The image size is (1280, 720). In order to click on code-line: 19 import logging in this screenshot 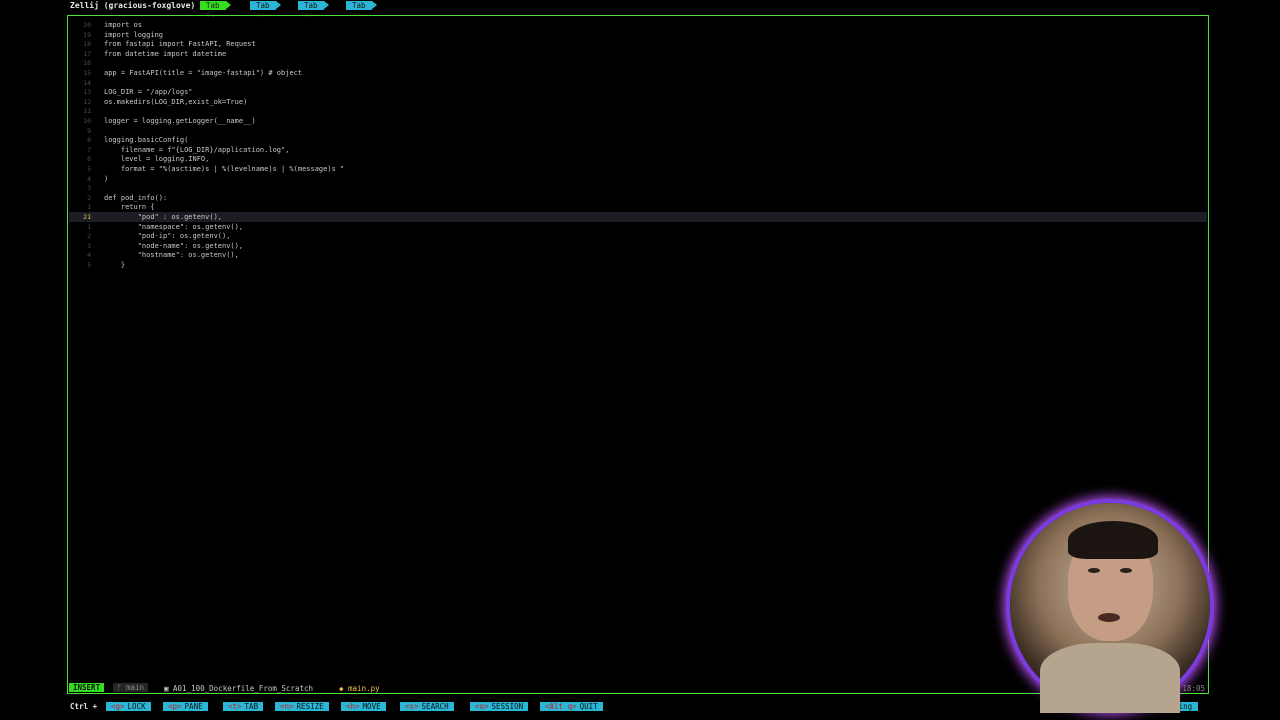, I will do `click(638, 35)`.